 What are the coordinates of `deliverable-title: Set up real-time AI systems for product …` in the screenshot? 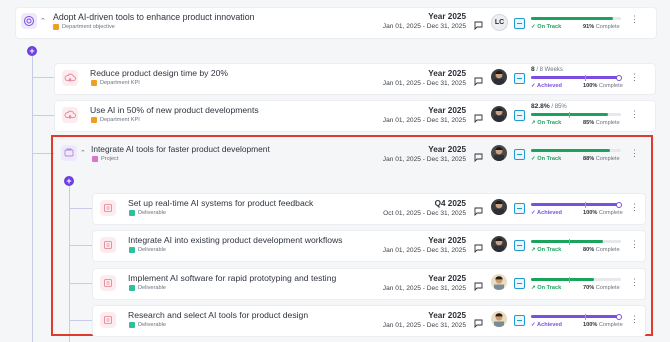 It's located at (220, 203).